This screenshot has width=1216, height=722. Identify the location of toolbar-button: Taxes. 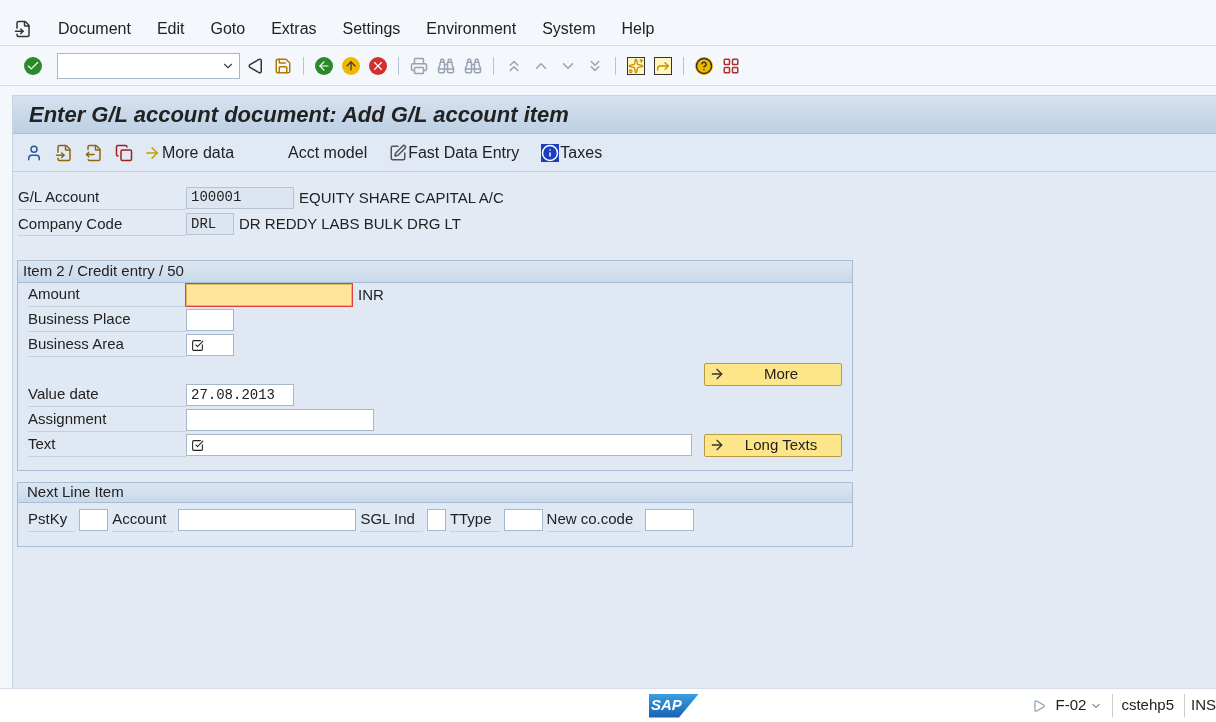
(572, 152).